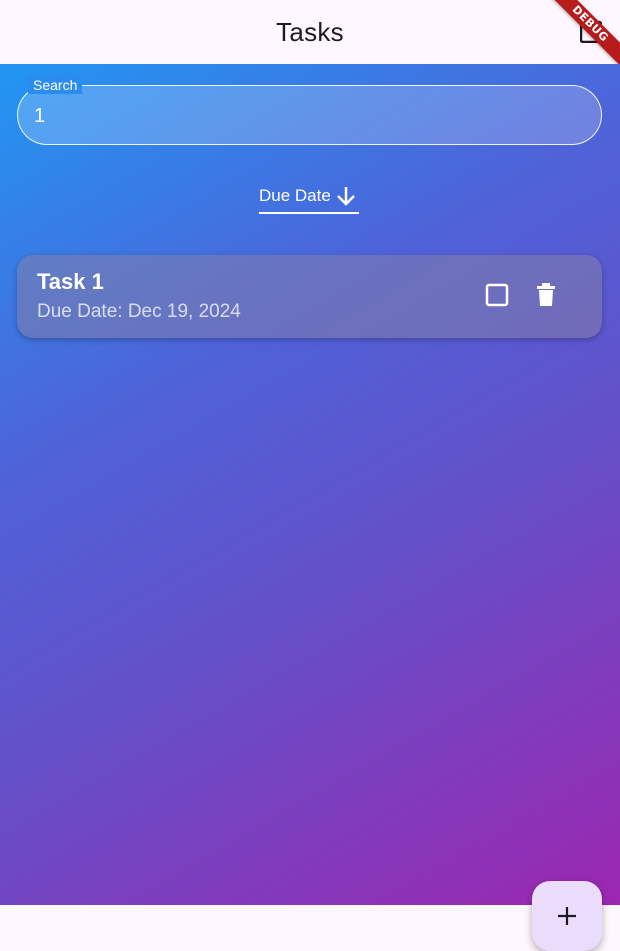 The width and height of the screenshot is (620, 951). Describe the element at coordinates (70, 281) in the screenshot. I see `task-title: Task 1` at that location.